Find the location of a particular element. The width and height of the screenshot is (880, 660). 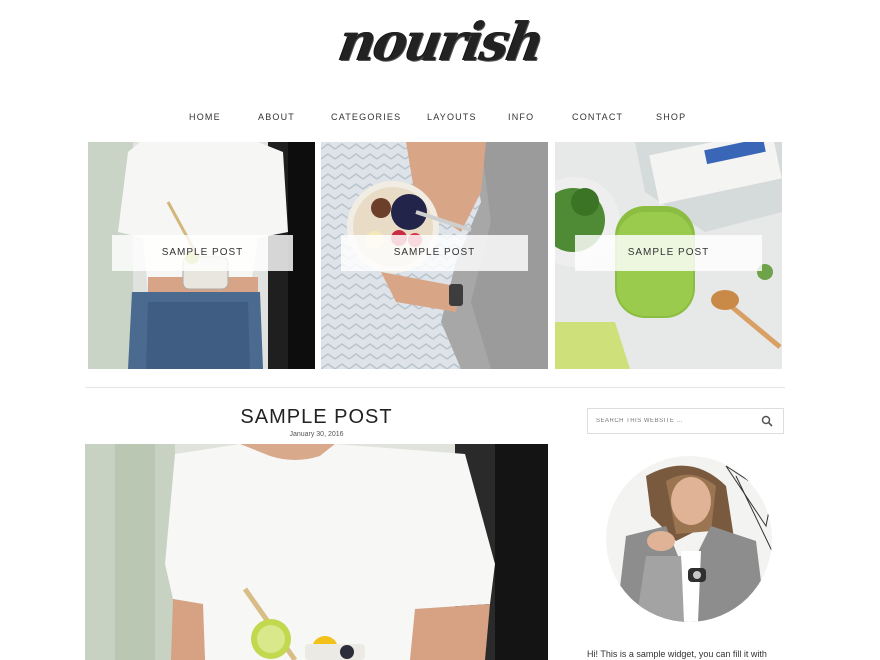

nav-item-shop: SHOP is located at coordinates (671, 117).